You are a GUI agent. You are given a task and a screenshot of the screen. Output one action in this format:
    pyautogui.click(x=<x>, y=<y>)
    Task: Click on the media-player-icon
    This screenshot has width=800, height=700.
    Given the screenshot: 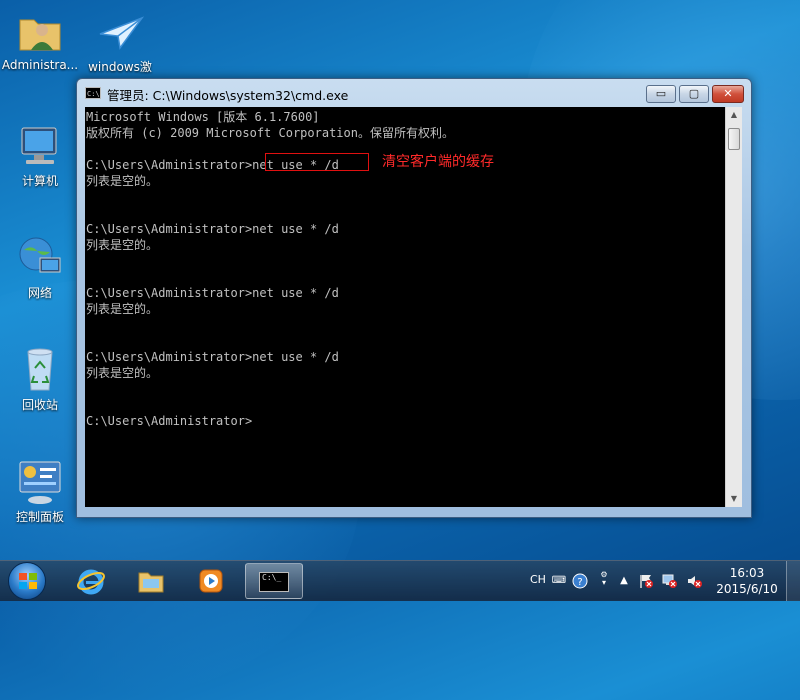 What is the action you would take?
    pyautogui.click(x=211, y=581)
    